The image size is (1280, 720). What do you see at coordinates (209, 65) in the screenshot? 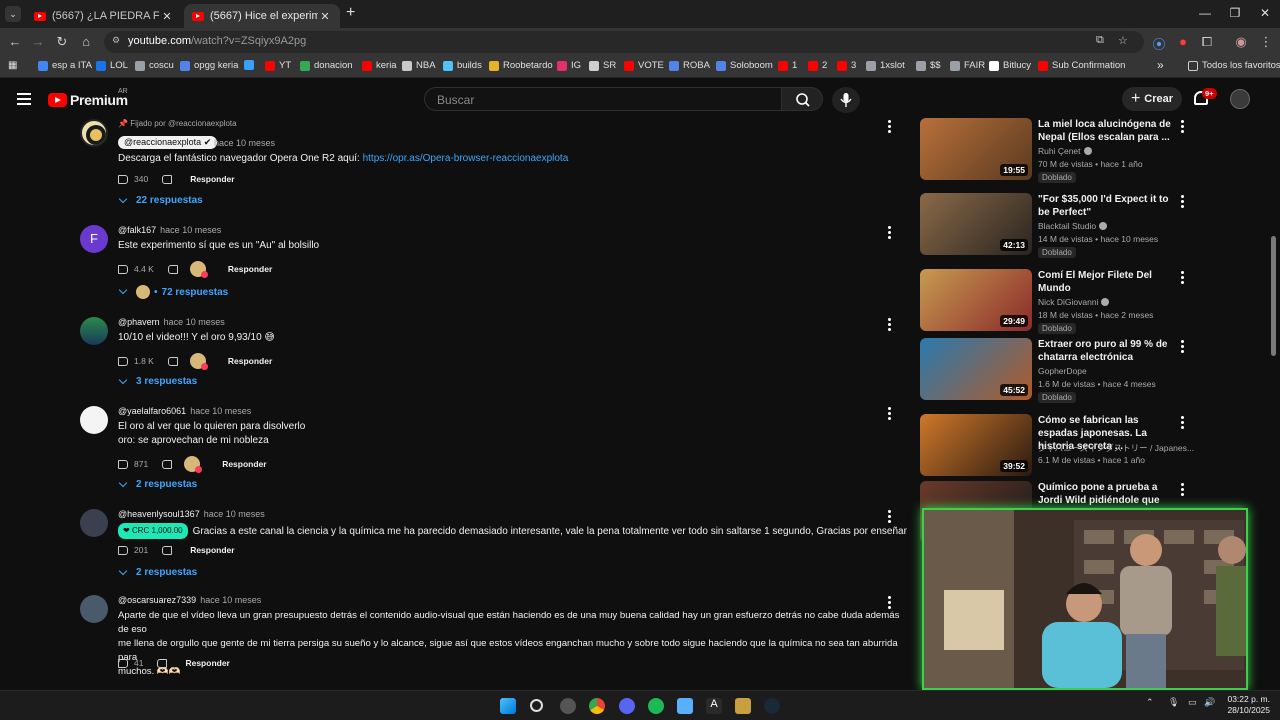
I see `bookmark-item: opgg keria` at bounding box center [209, 65].